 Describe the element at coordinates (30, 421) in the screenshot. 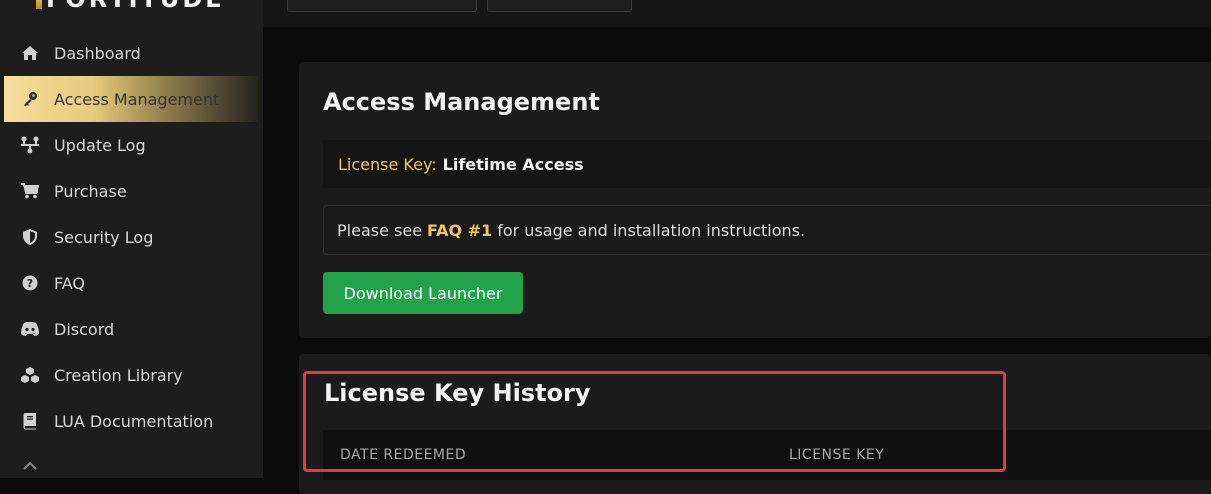

I see `book-icon` at that location.